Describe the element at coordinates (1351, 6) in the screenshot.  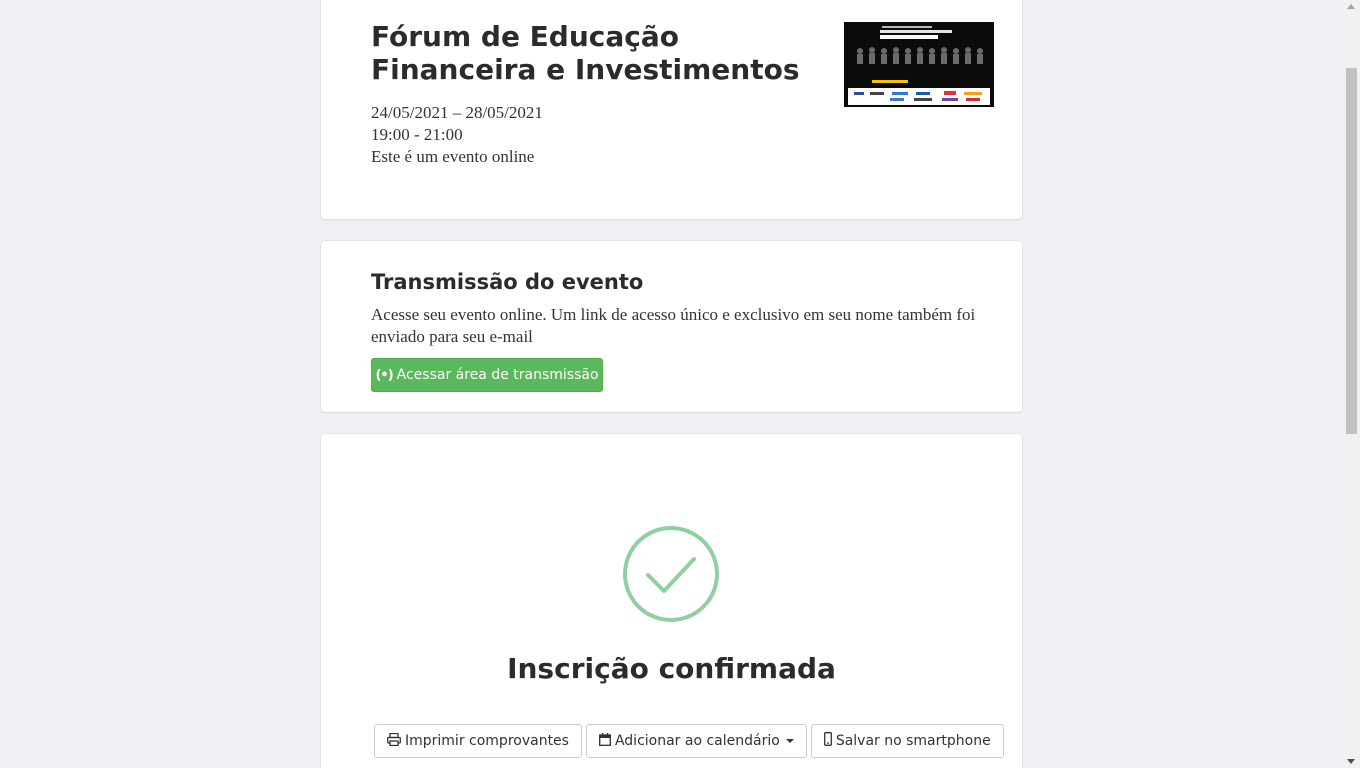
I see `scroll-up-arrow-icon` at that location.